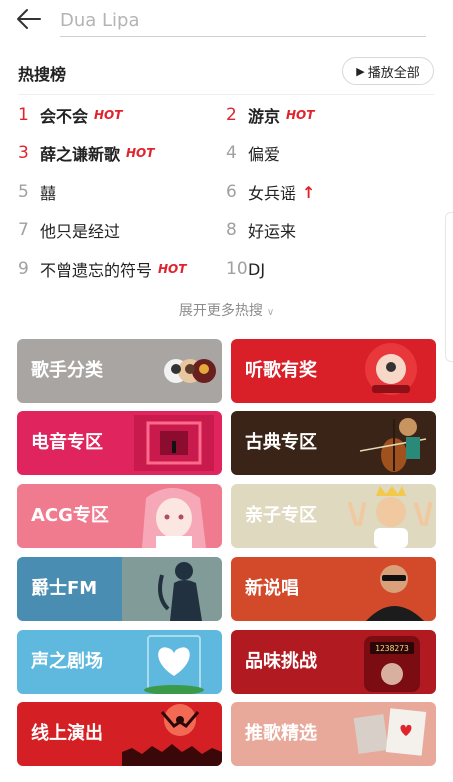 The width and height of the screenshot is (453, 782). Describe the element at coordinates (96, 270) in the screenshot. I see `hot-search-term: 不曾遗忘的符号` at that location.